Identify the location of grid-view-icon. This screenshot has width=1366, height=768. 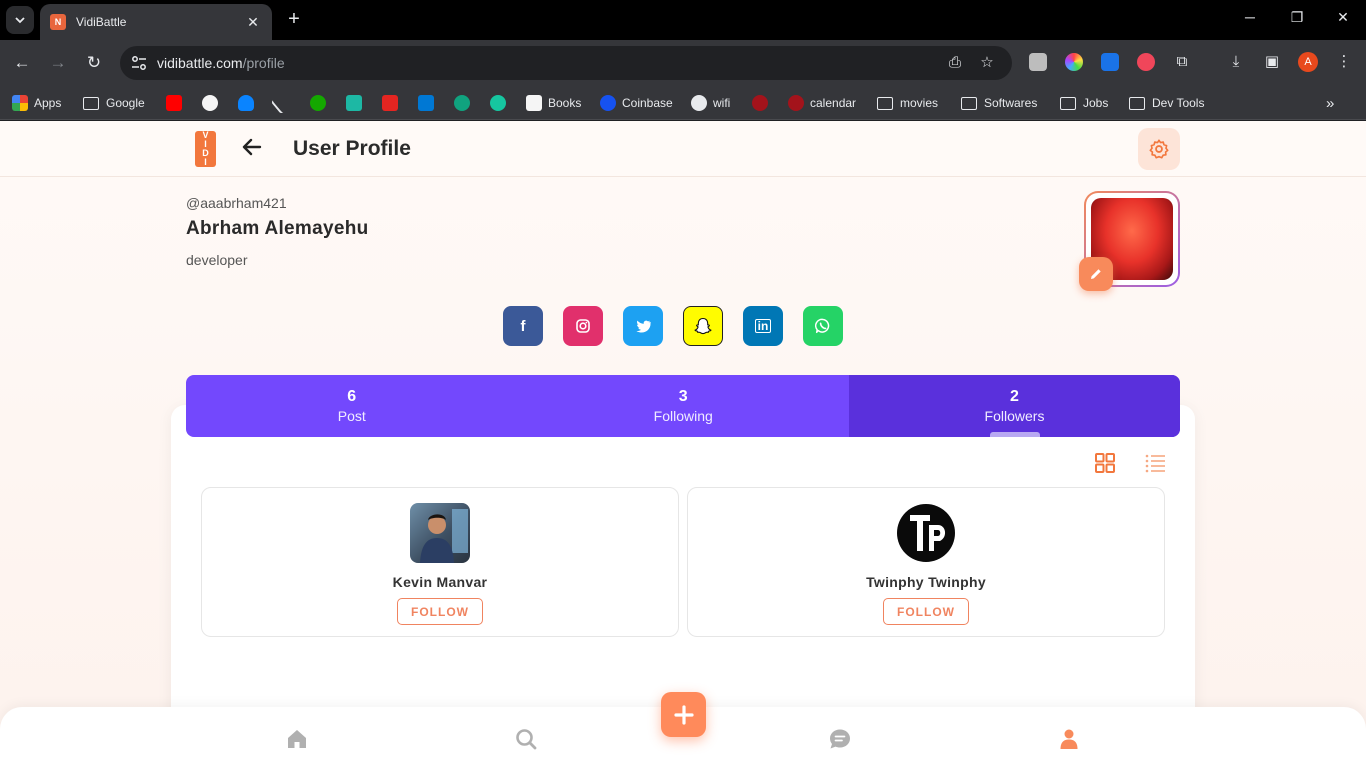
(1105, 463).